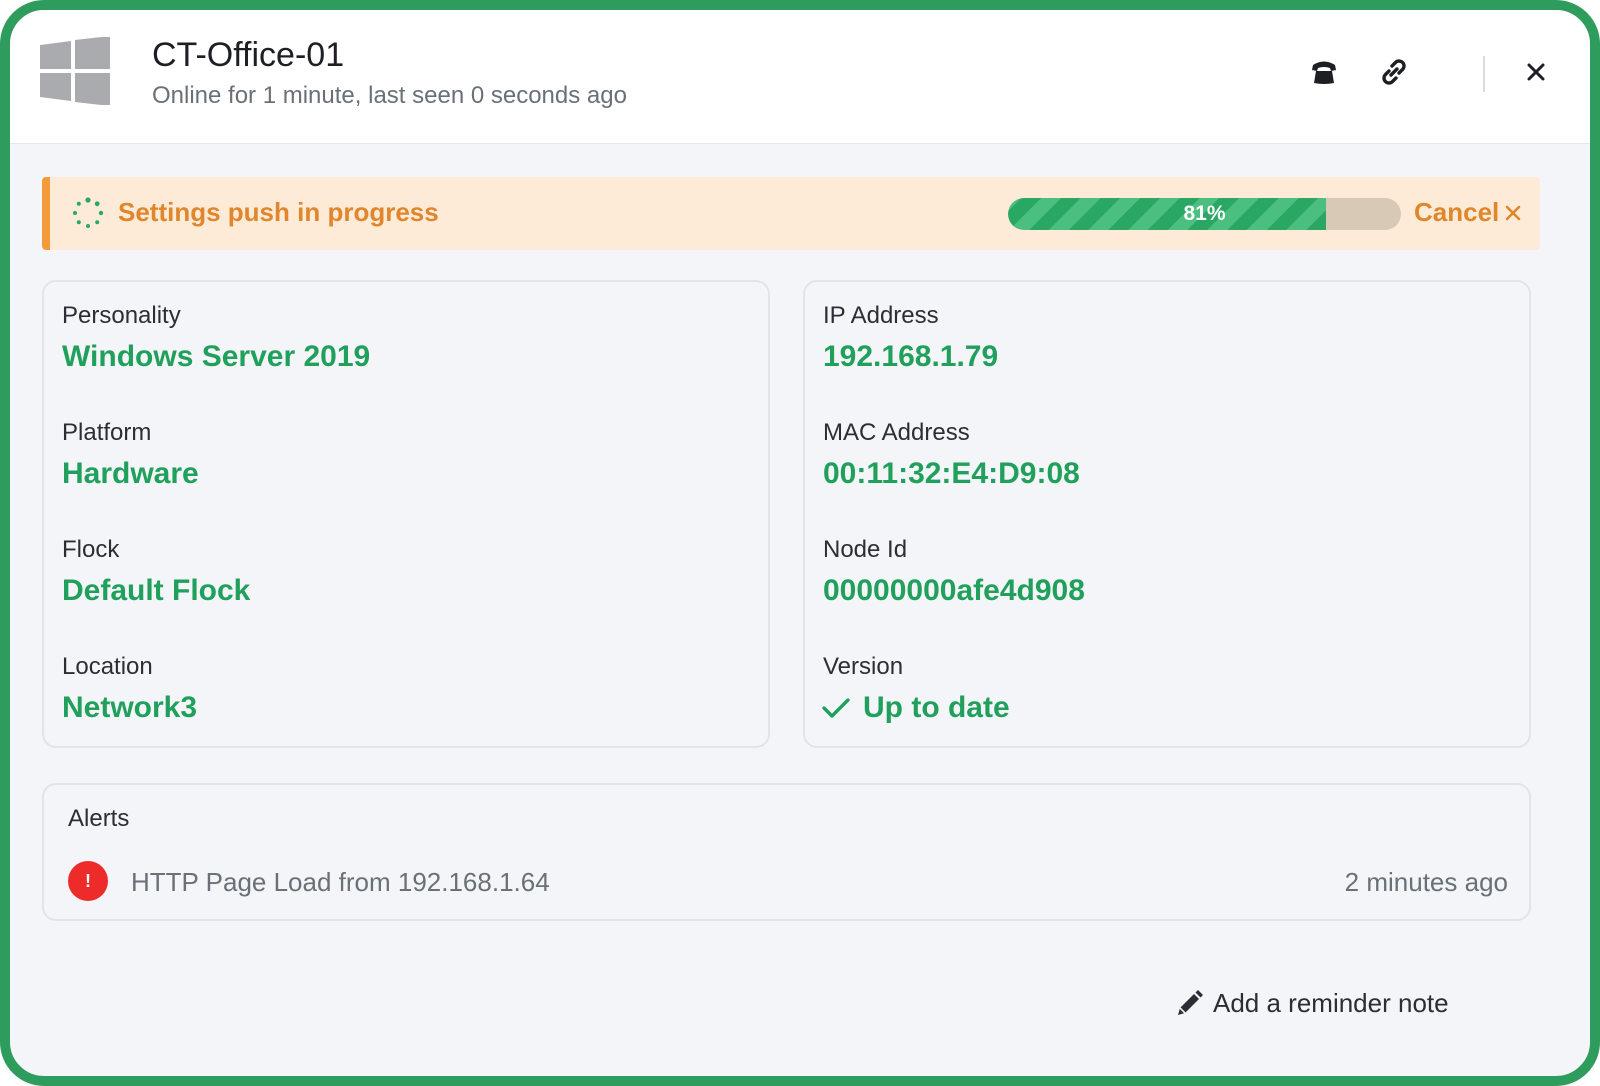 The width and height of the screenshot is (1600, 1086). Describe the element at coordinates (1394, 72) in the screenshot. I see `link-icon` at that location.